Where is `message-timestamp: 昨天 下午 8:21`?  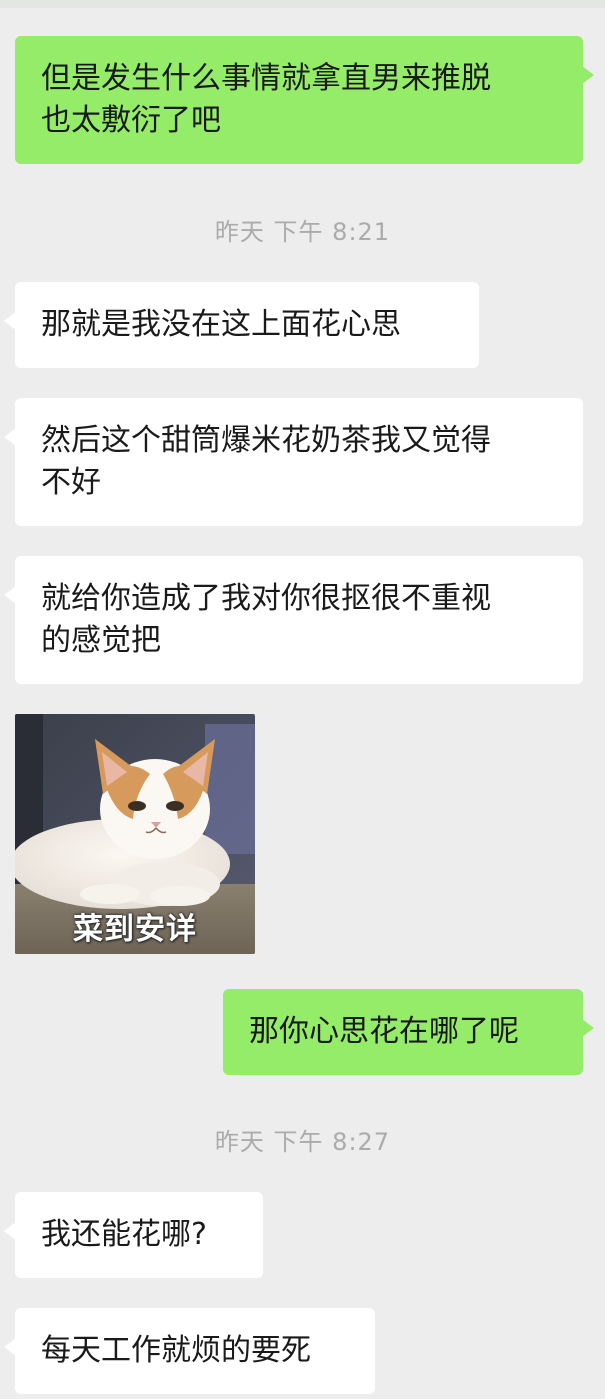
message-timestamp: 昨天 下午 8:21 is located at coordinates (302, 232).